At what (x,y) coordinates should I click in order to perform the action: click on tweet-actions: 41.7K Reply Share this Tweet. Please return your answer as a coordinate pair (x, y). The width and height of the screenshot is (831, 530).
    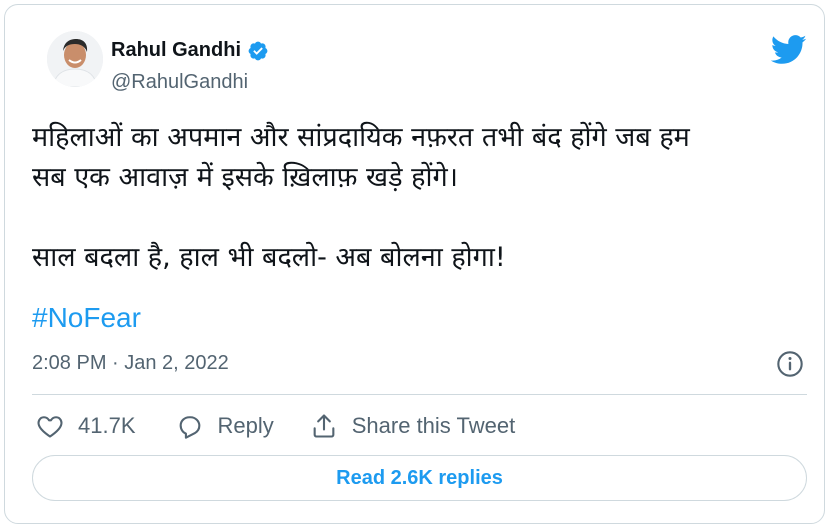
    Looking at the image, I should click on (273, 426).